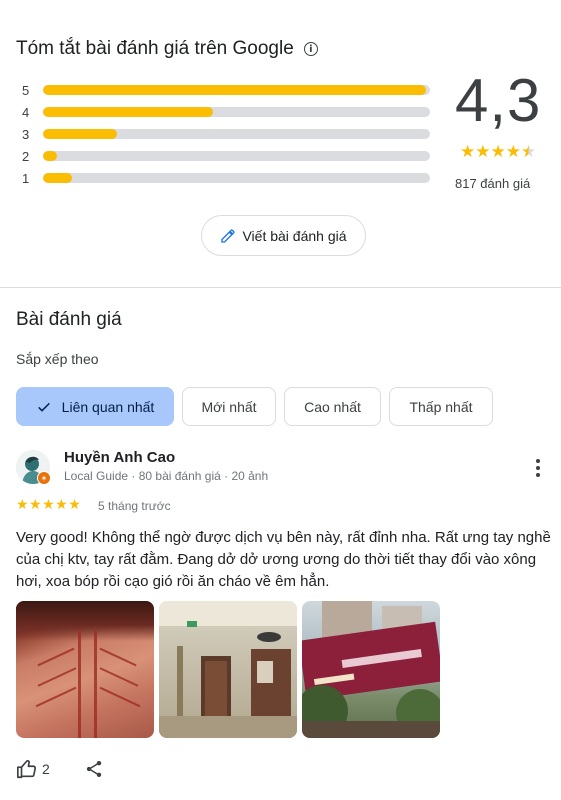  I want to click on sort-chip-lowest: Thấp nhất, so click(441, 406).